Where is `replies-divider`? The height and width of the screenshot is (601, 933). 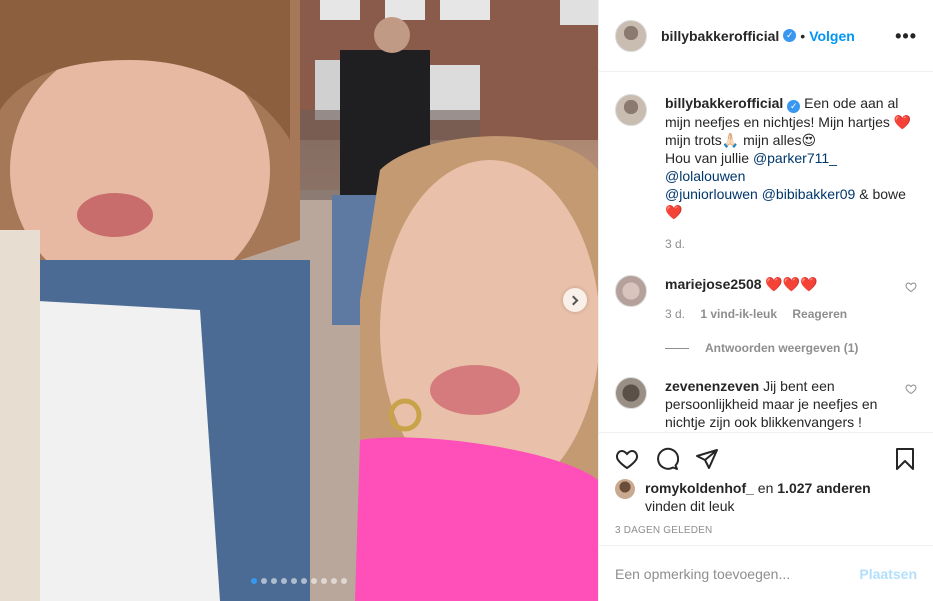 replies-divider is located at coordinates (677, 348).